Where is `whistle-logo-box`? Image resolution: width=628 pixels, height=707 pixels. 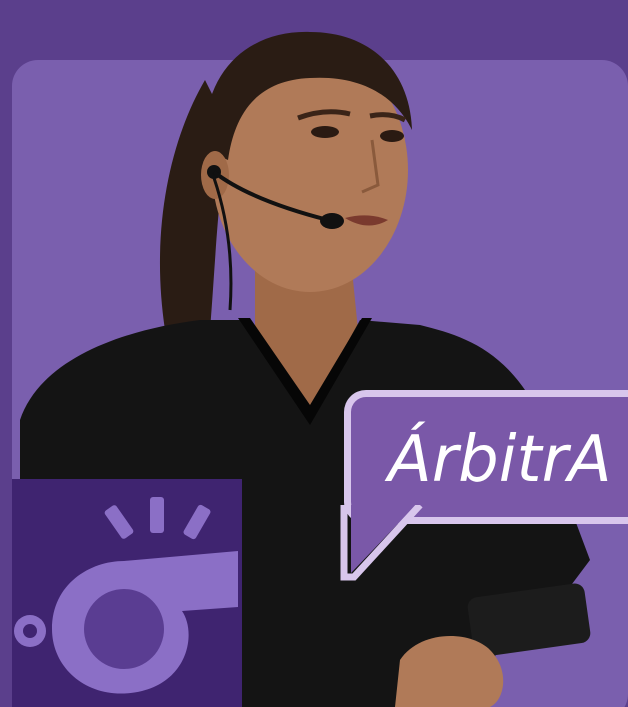
whistle-logo-box is located at coordinates (127, 593).